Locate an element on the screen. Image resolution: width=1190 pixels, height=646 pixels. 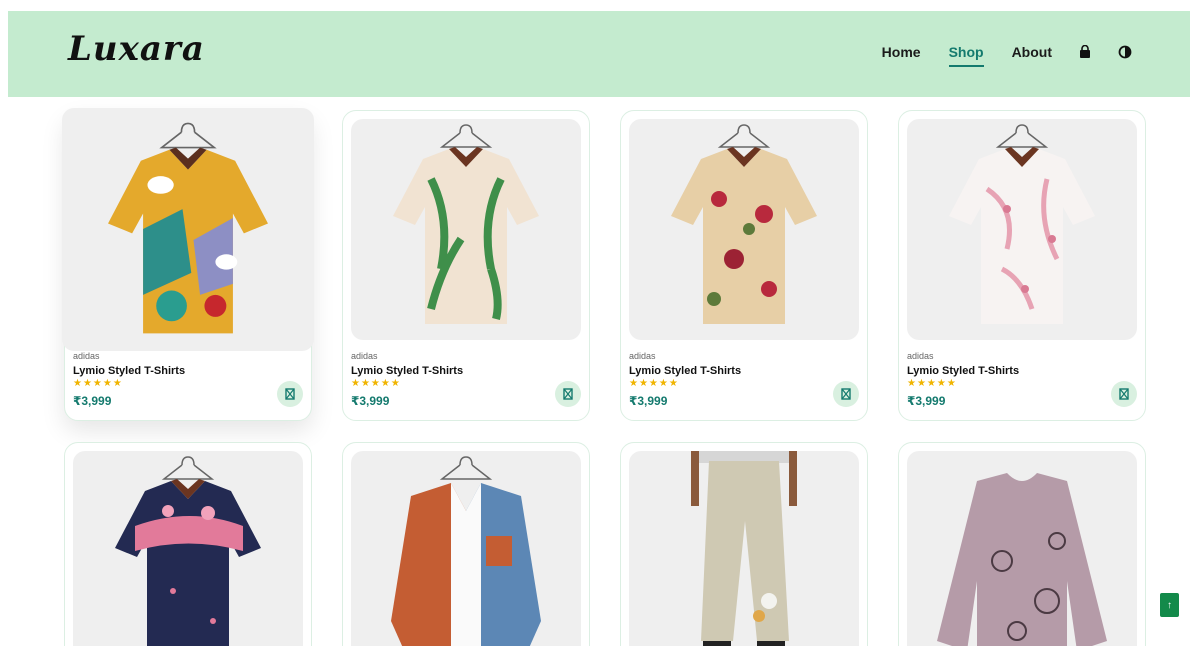
logo: Luxara is located at coordinates (136, 49).